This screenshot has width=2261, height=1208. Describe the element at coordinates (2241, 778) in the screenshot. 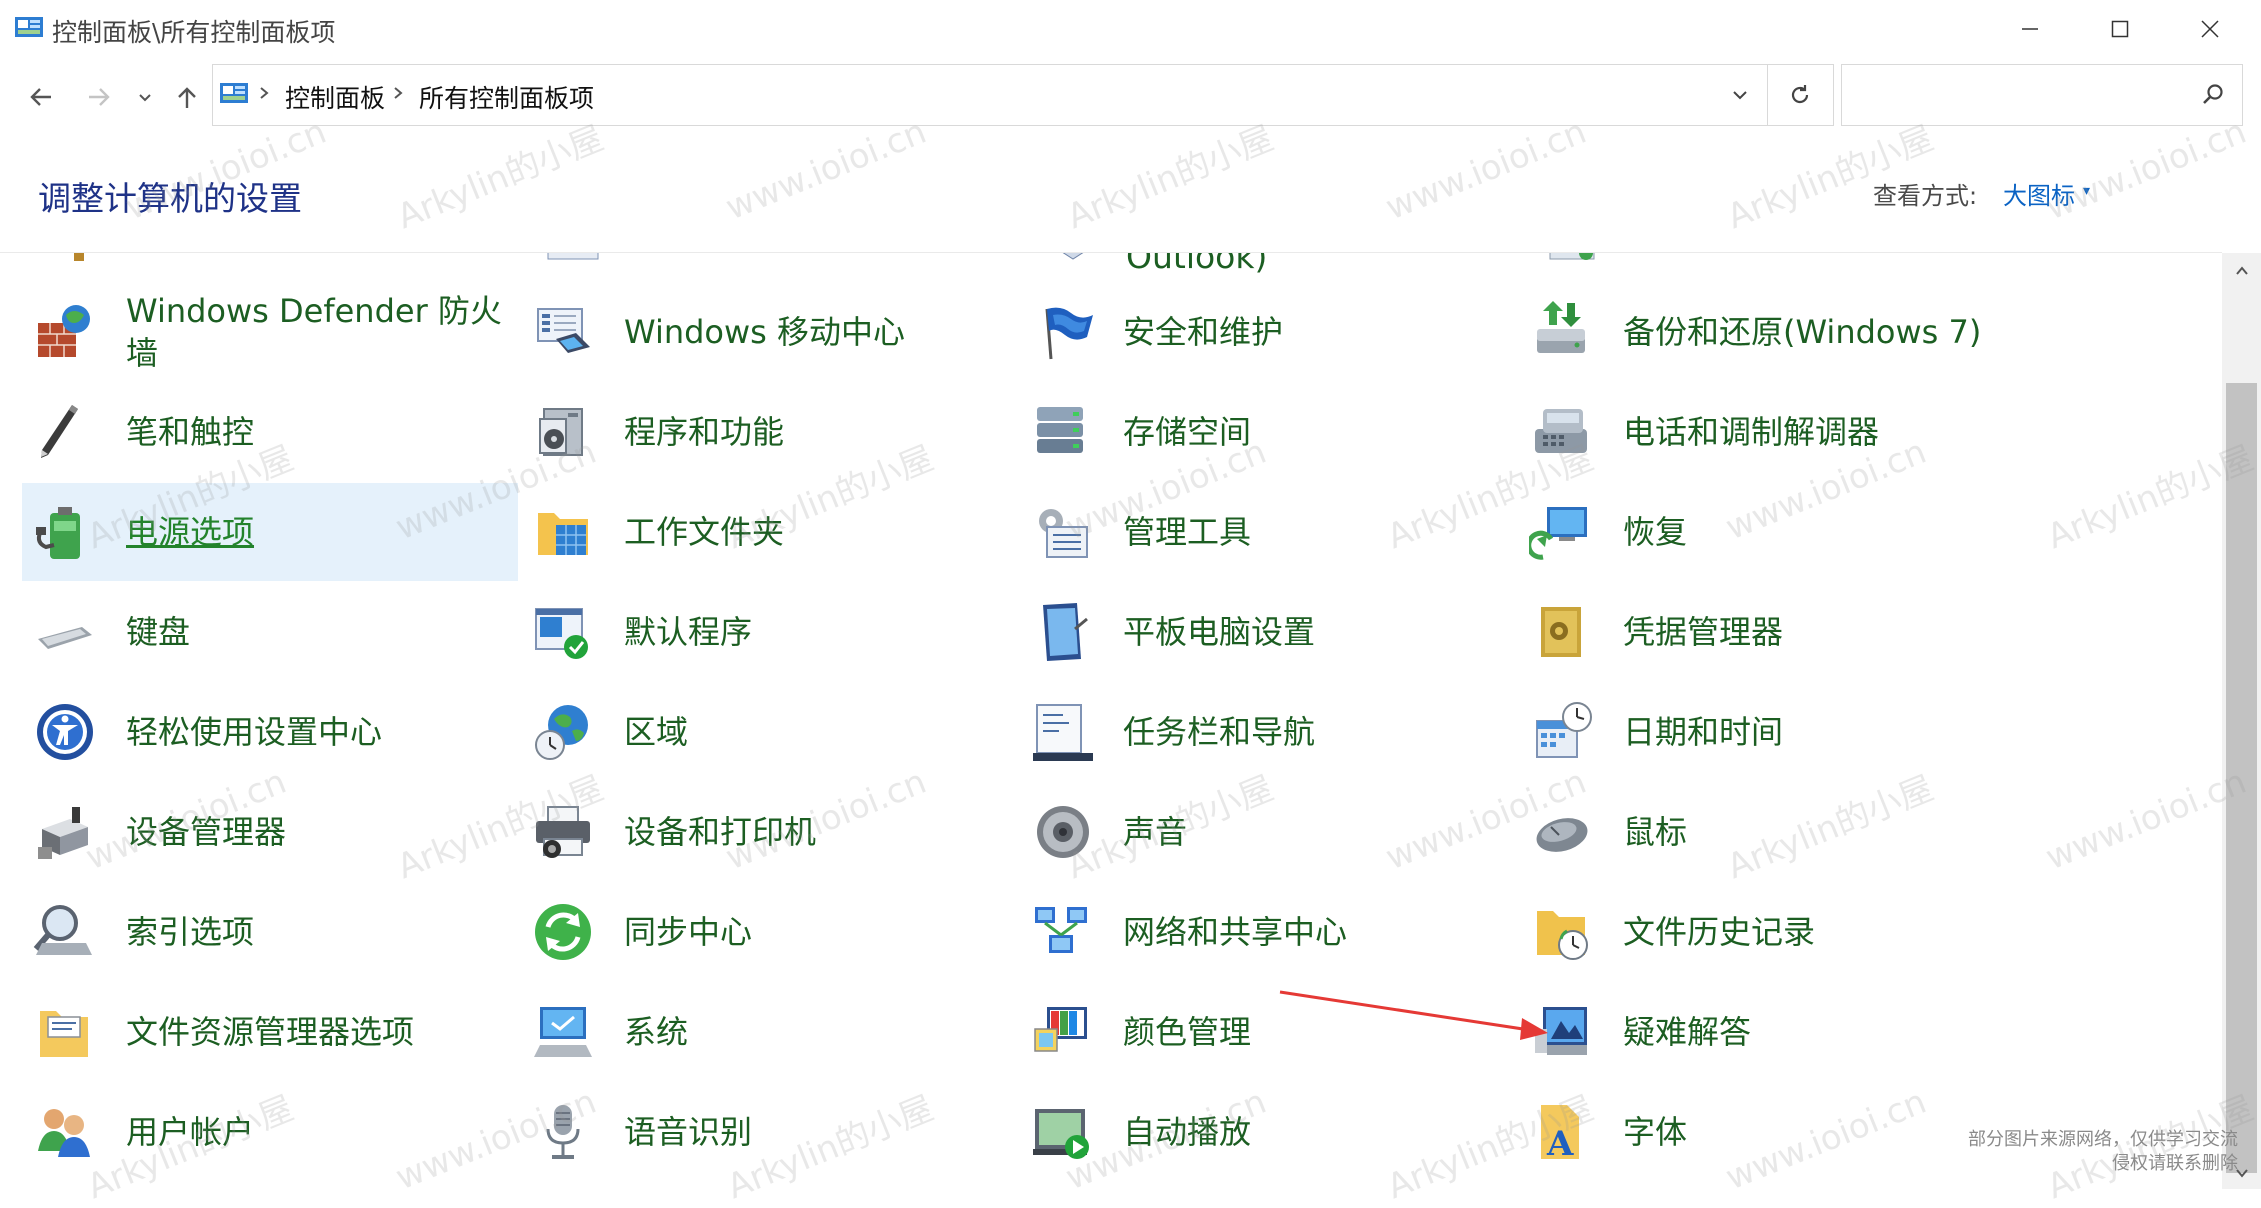

I see `scroll-thumb` at that location.